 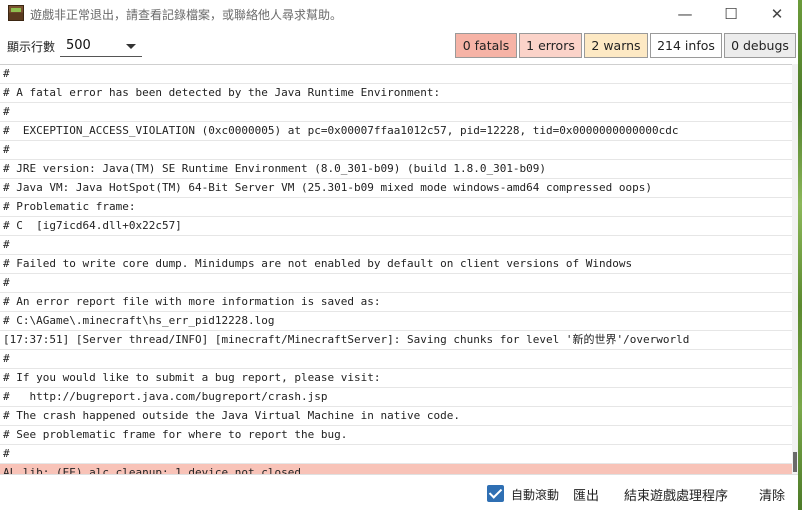 What do you see at coordinates (777, 14) in the screenshot?
I see `close-button: ✕` at bounding box center [777, 14].